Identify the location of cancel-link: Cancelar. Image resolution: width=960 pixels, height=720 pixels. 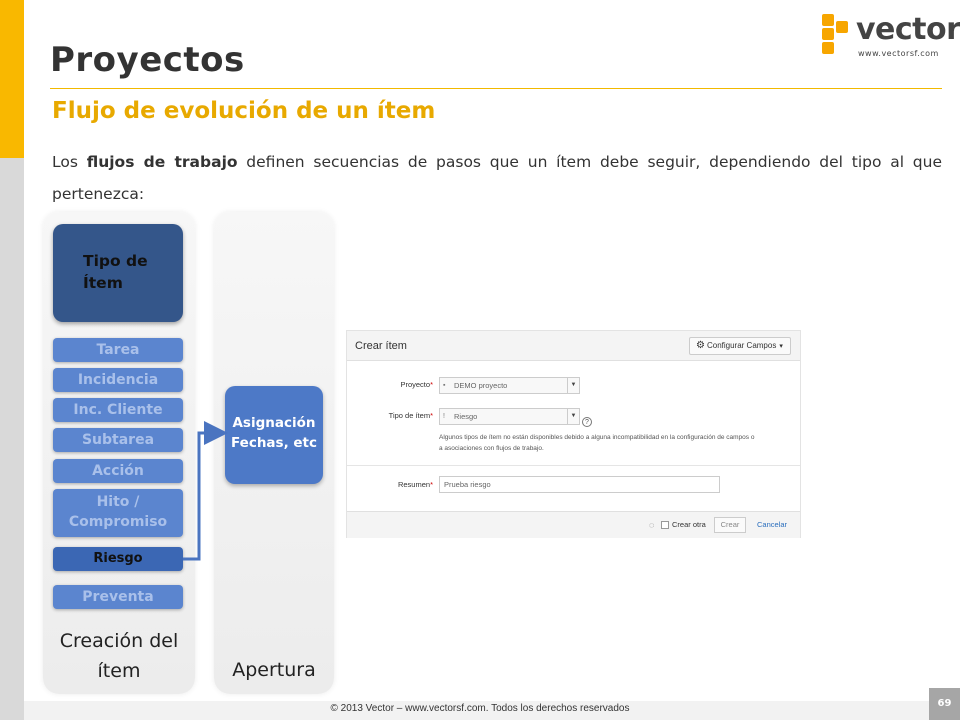
(772, 524).